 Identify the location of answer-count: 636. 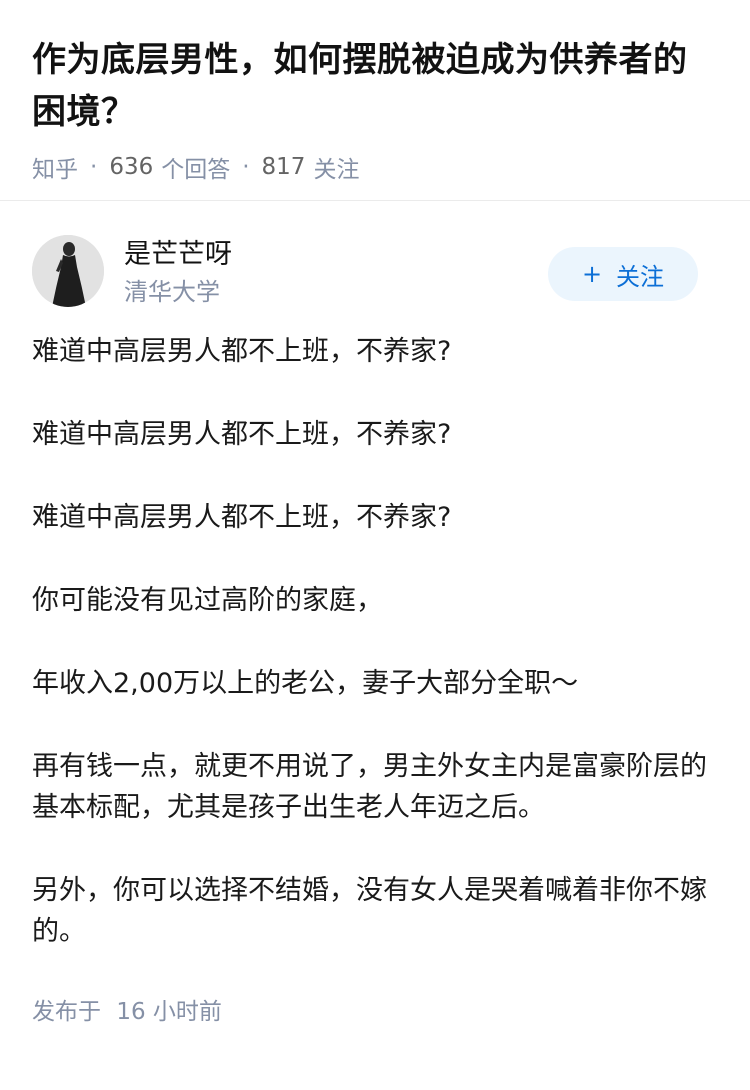
(131, 167).